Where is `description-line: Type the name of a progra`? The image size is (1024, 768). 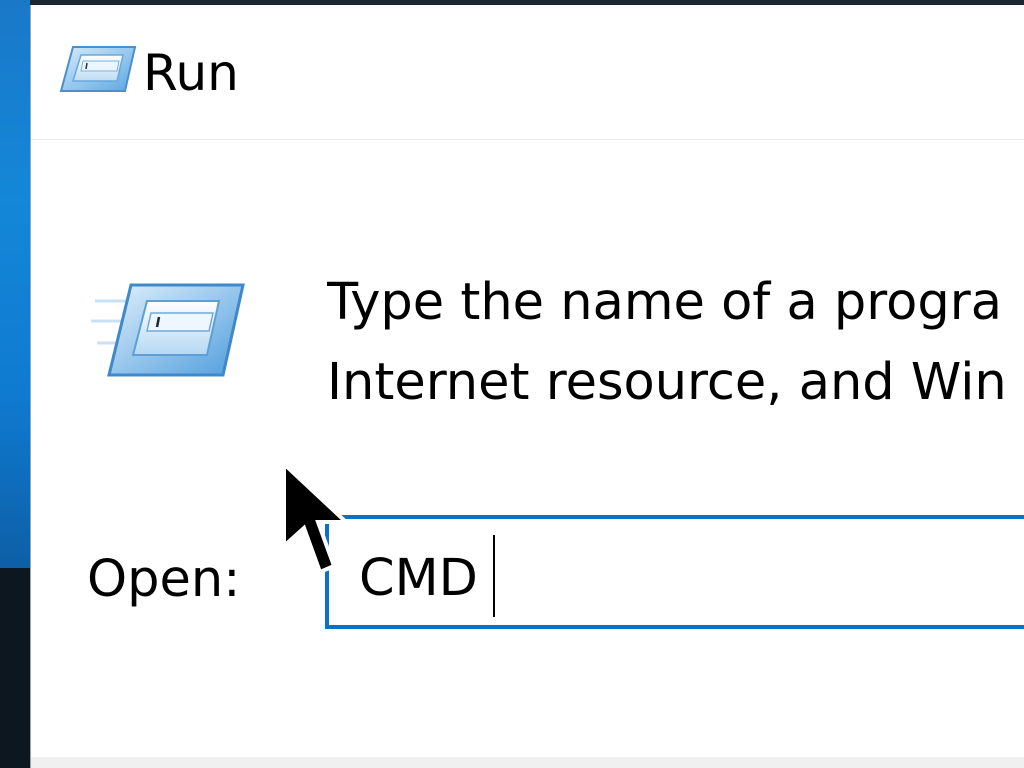 description-line: Type the name of a progra is located at coordinates (664, 302).